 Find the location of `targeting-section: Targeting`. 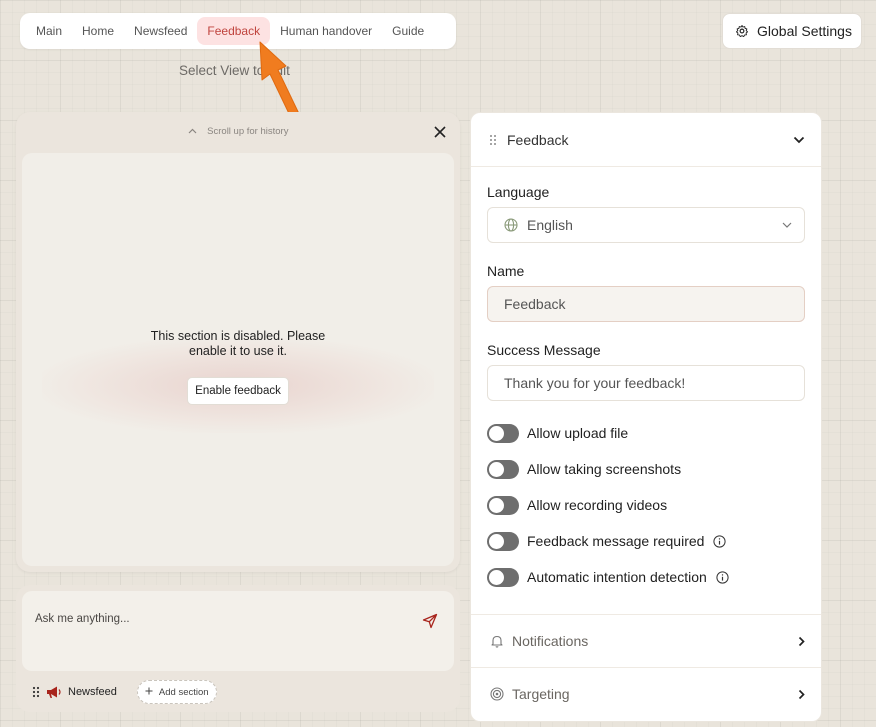

targeting-section: Targeting is located at coordinates (646, 693).